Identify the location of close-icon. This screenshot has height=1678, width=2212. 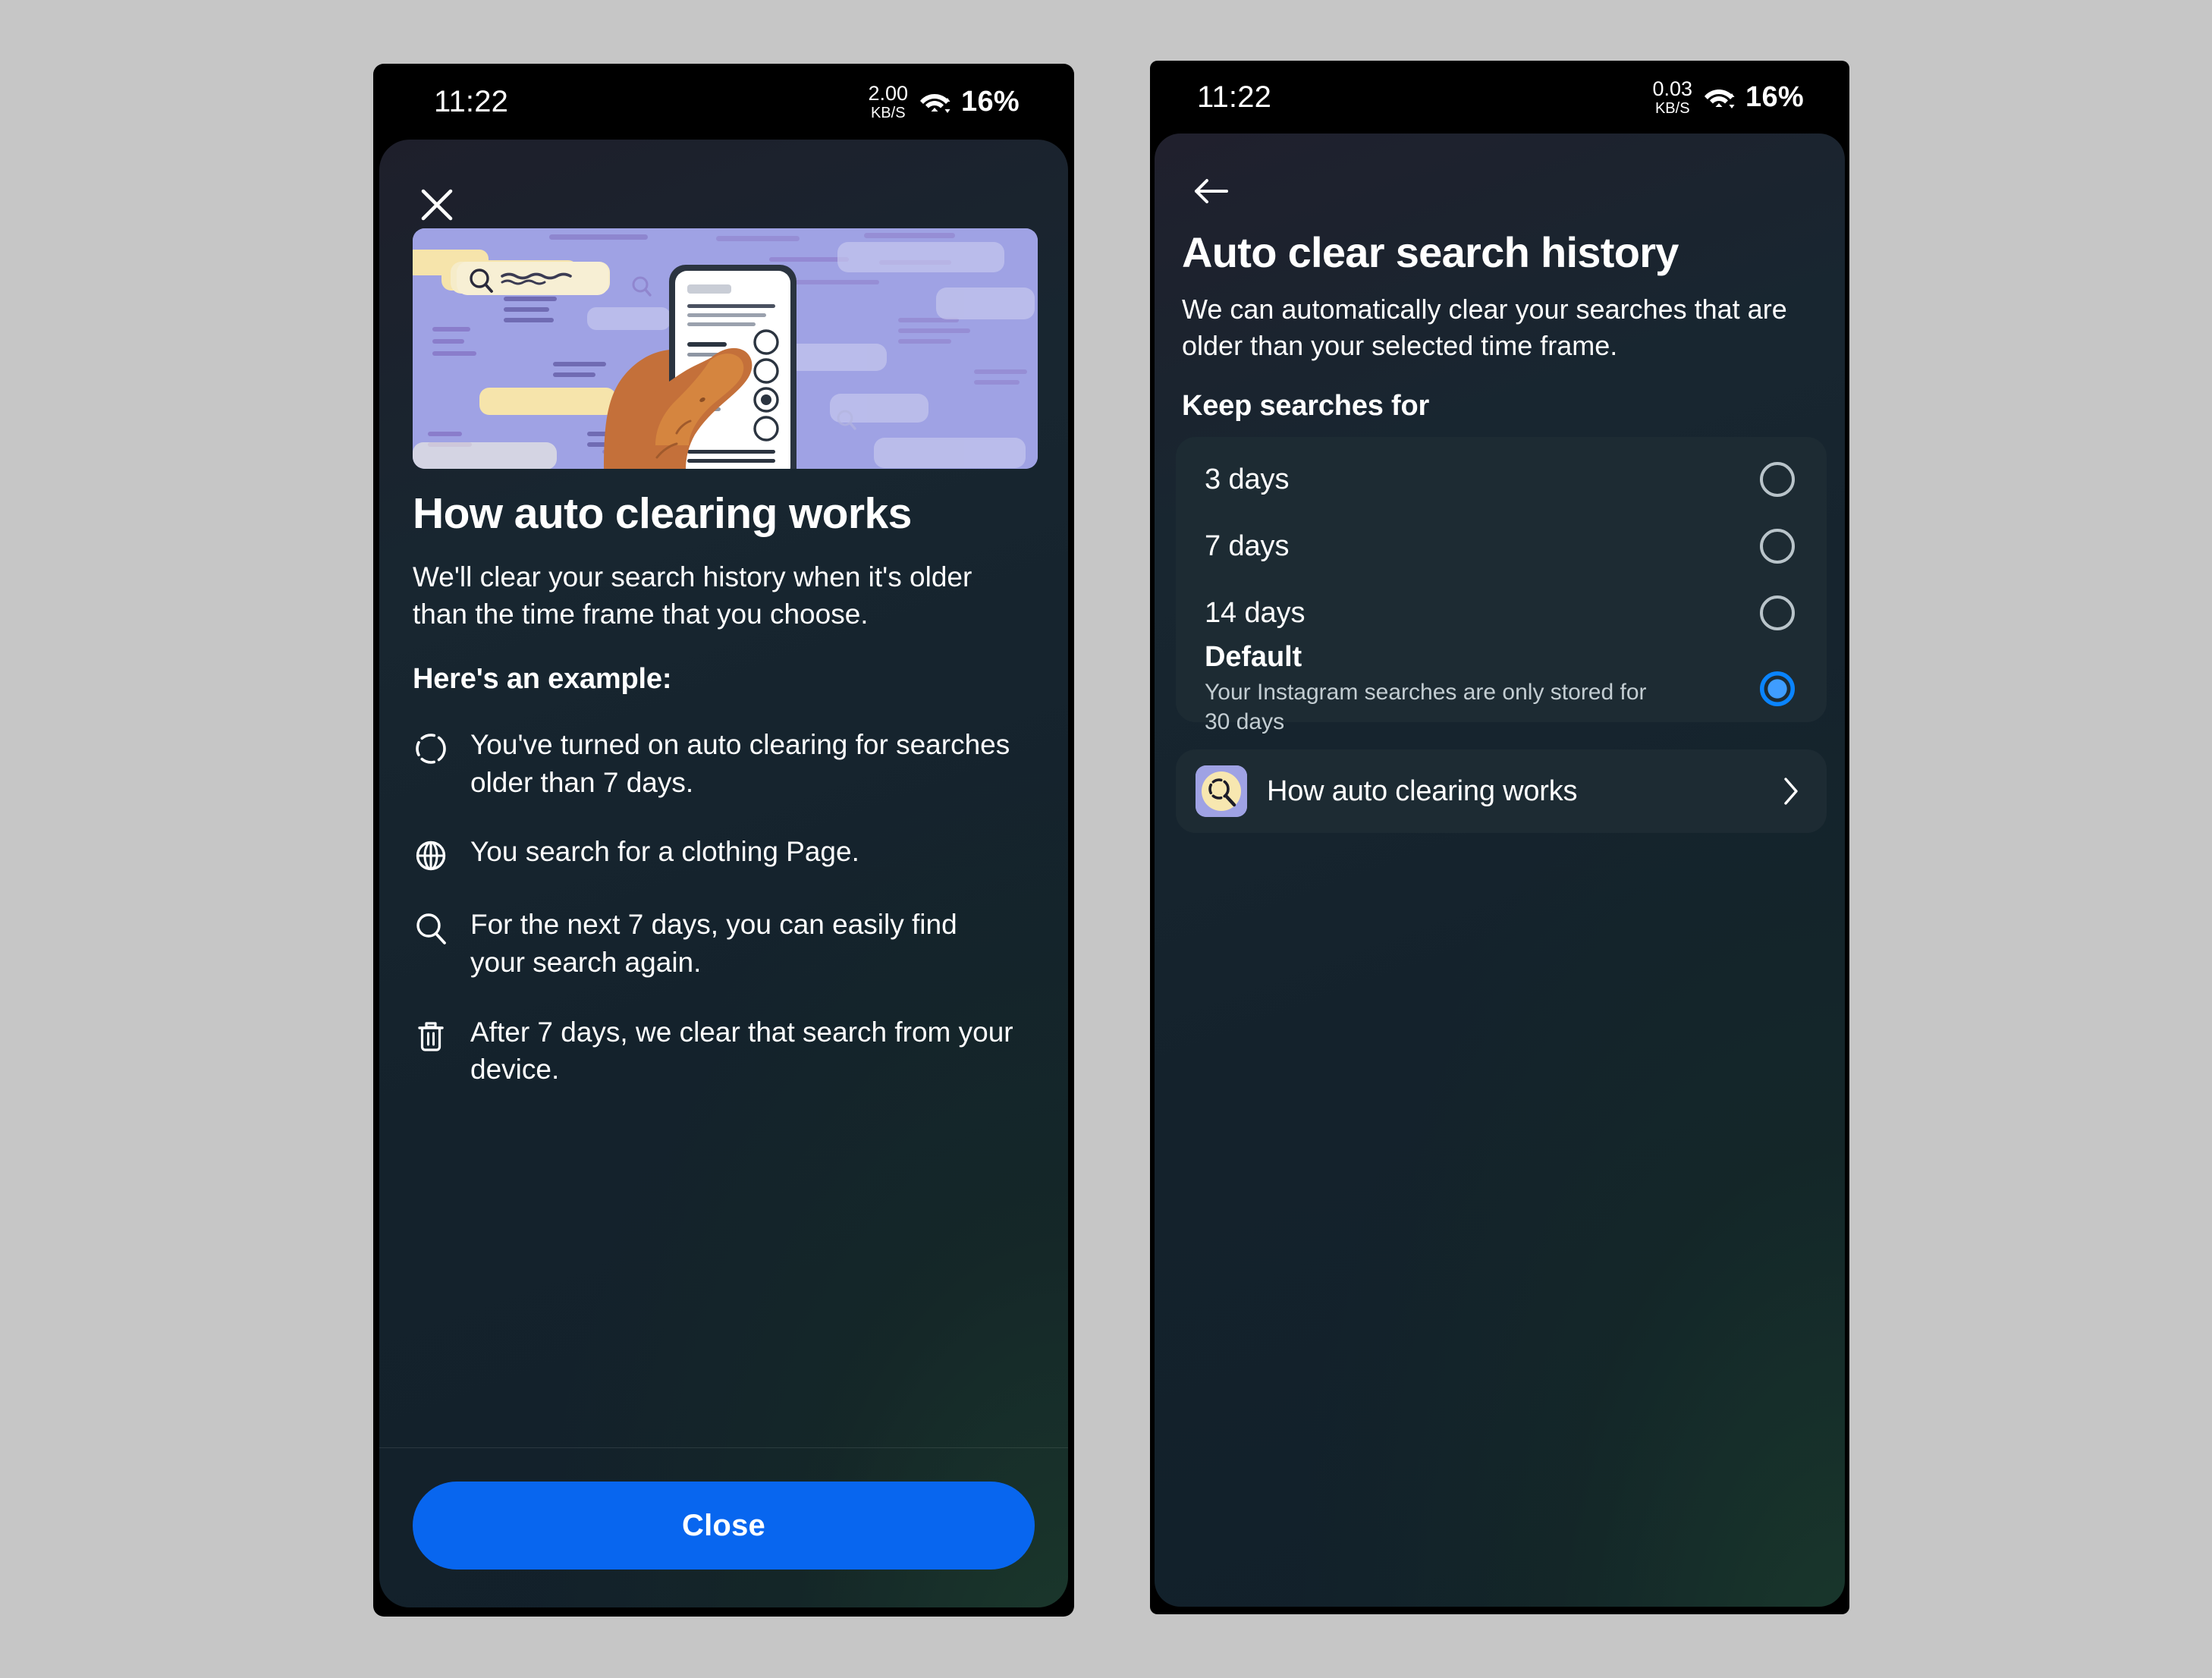
(437, 205).